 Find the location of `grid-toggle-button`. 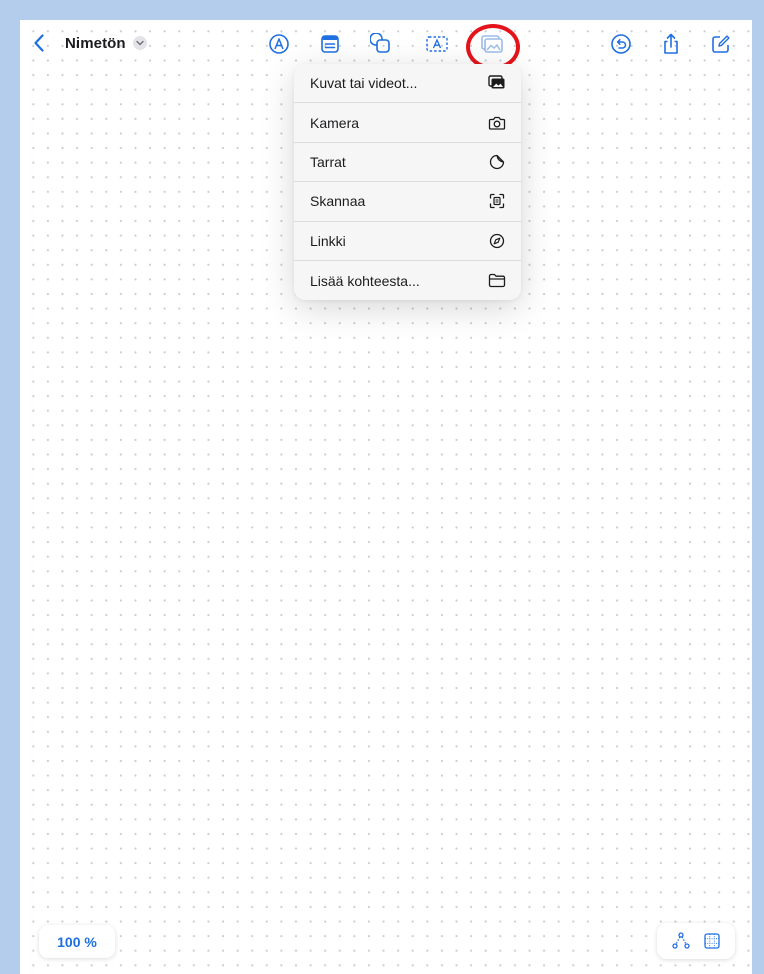

grid-toggle-button is located at coordinates (712, 941).